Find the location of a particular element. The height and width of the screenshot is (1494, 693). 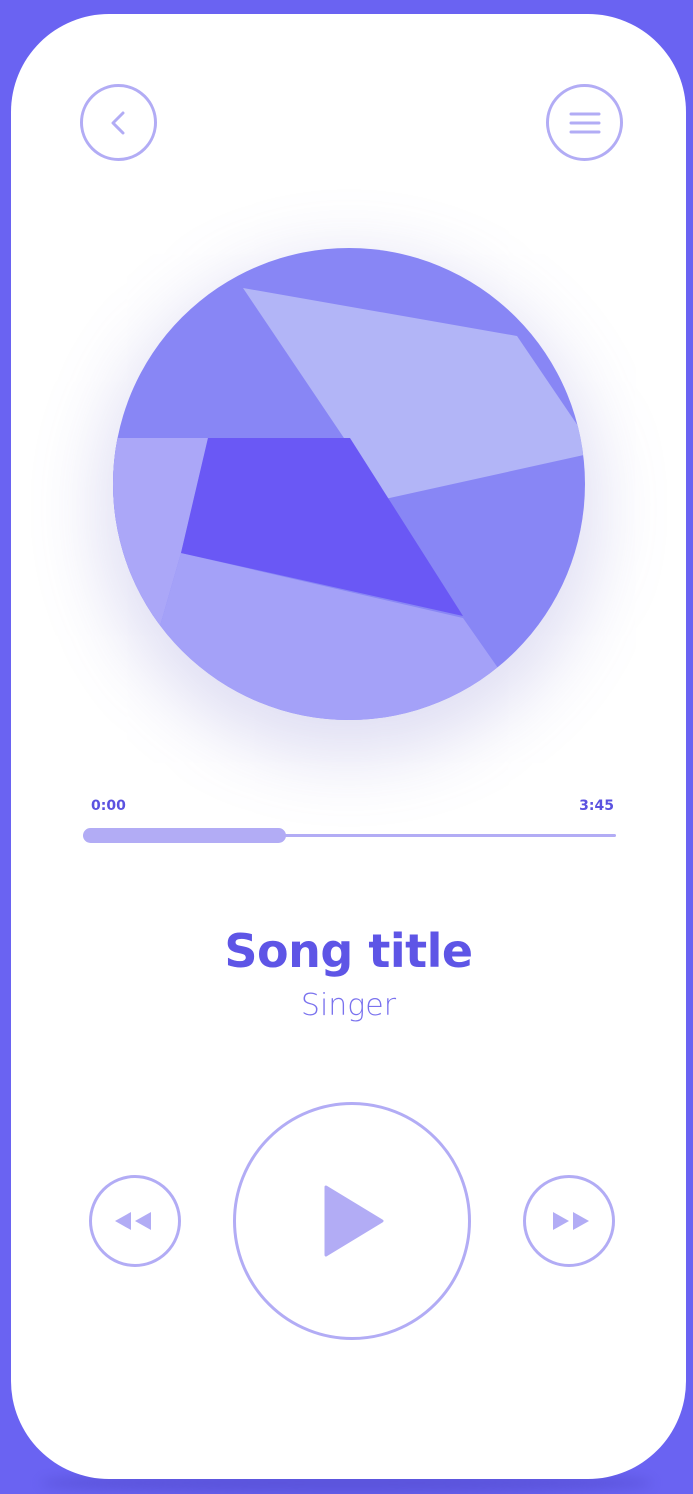

chevron-left-icon is located at coordinates (117, 122).